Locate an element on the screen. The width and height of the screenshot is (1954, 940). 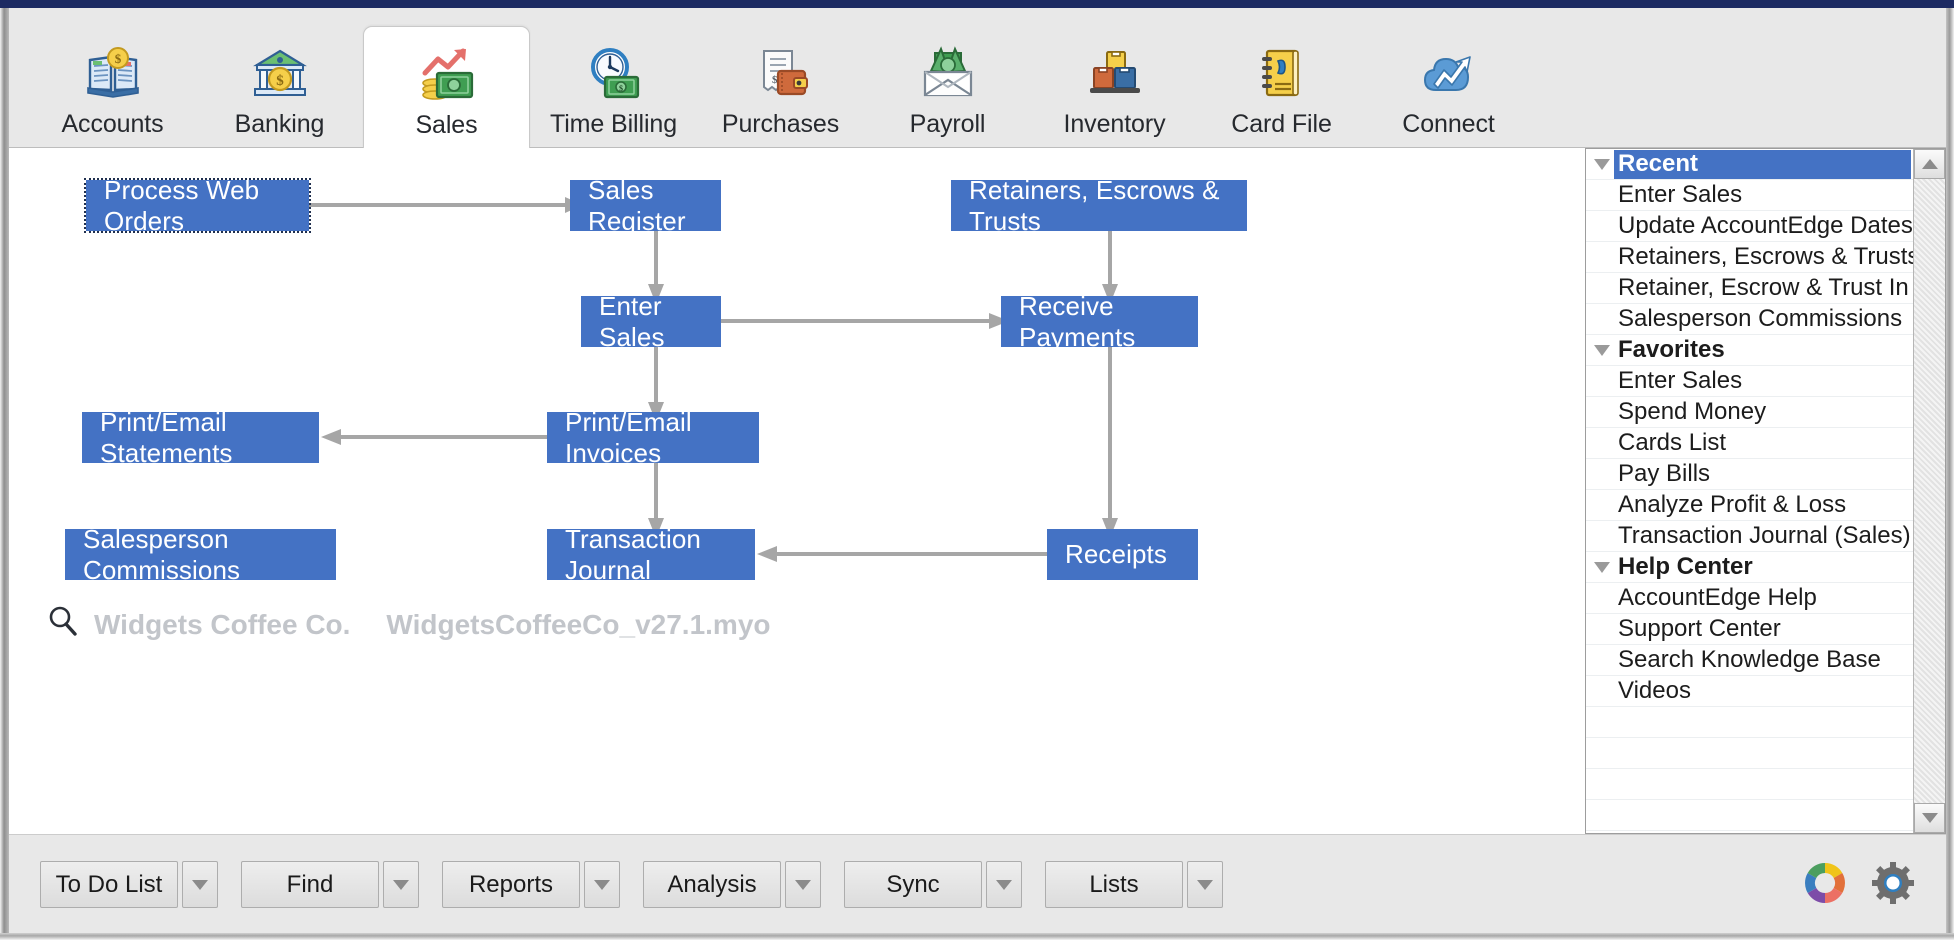
flow-node-enter-sales: Enter Sales is located at coordinates (651, 321).